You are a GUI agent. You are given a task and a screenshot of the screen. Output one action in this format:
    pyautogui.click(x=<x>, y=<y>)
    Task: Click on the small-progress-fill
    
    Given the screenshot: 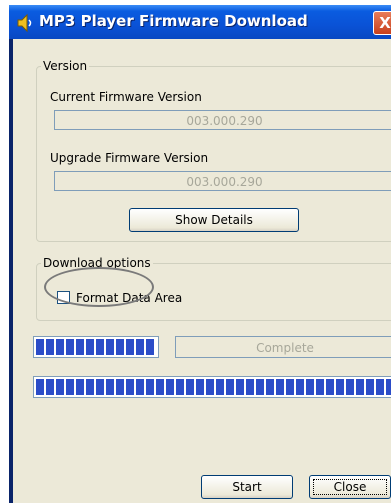 What is the action you would take?
    pyautogui.click(x=96, y=347)
    